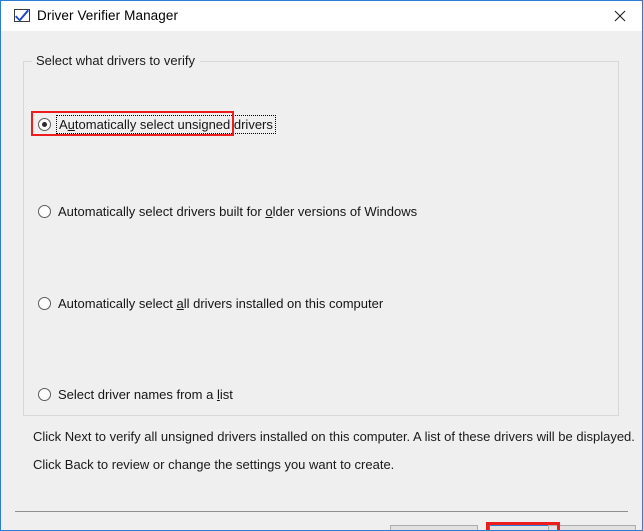 The image size is (643, 531). Describe the element at coordinates (116, 60) in the screenshot. I see `groupbox-label: Select what drivers to verify` at that location.